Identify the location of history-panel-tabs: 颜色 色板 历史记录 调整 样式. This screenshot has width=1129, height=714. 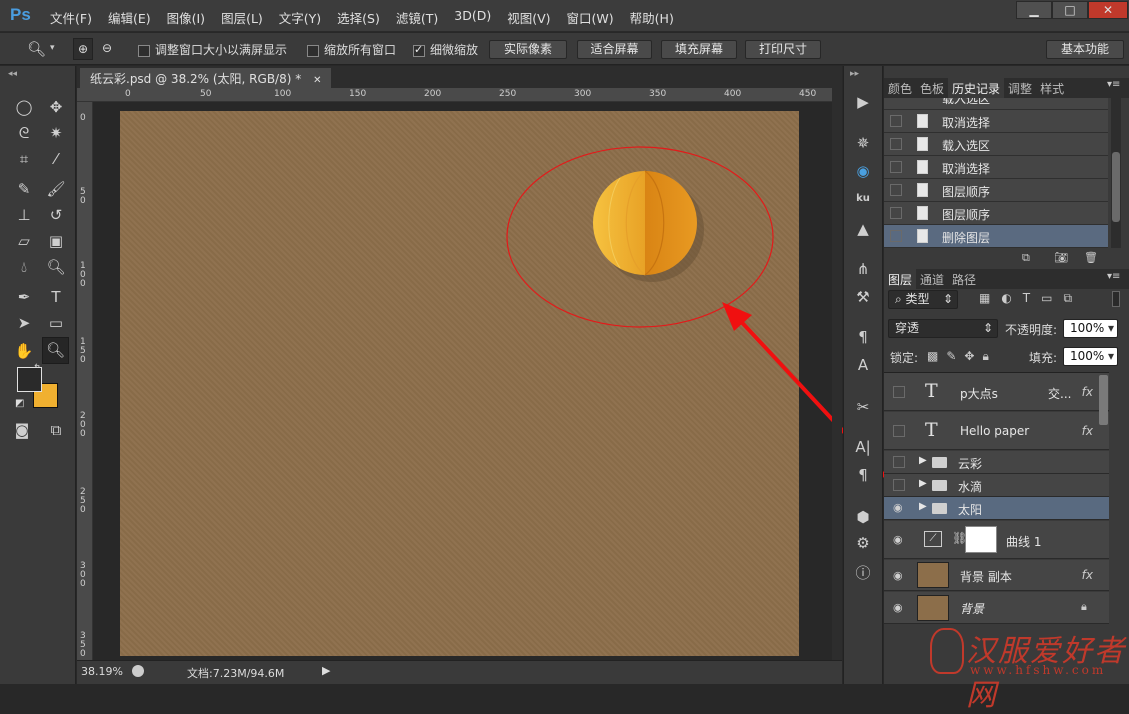
(1006, 88).